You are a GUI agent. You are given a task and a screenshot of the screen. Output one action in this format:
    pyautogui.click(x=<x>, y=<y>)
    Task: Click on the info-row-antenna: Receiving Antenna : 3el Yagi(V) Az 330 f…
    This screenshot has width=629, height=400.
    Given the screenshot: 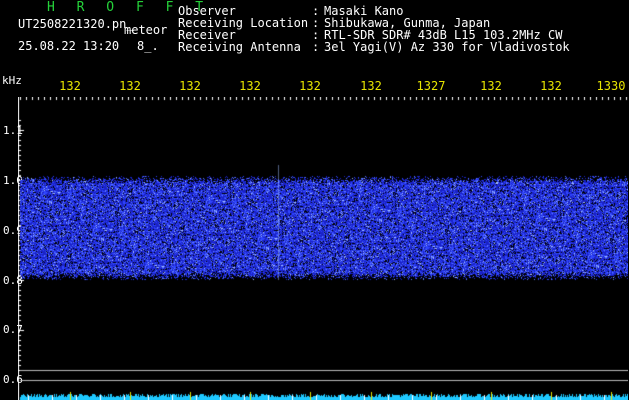 What is the action you would take?
    pyautogui.click(x=374, y=47)
    